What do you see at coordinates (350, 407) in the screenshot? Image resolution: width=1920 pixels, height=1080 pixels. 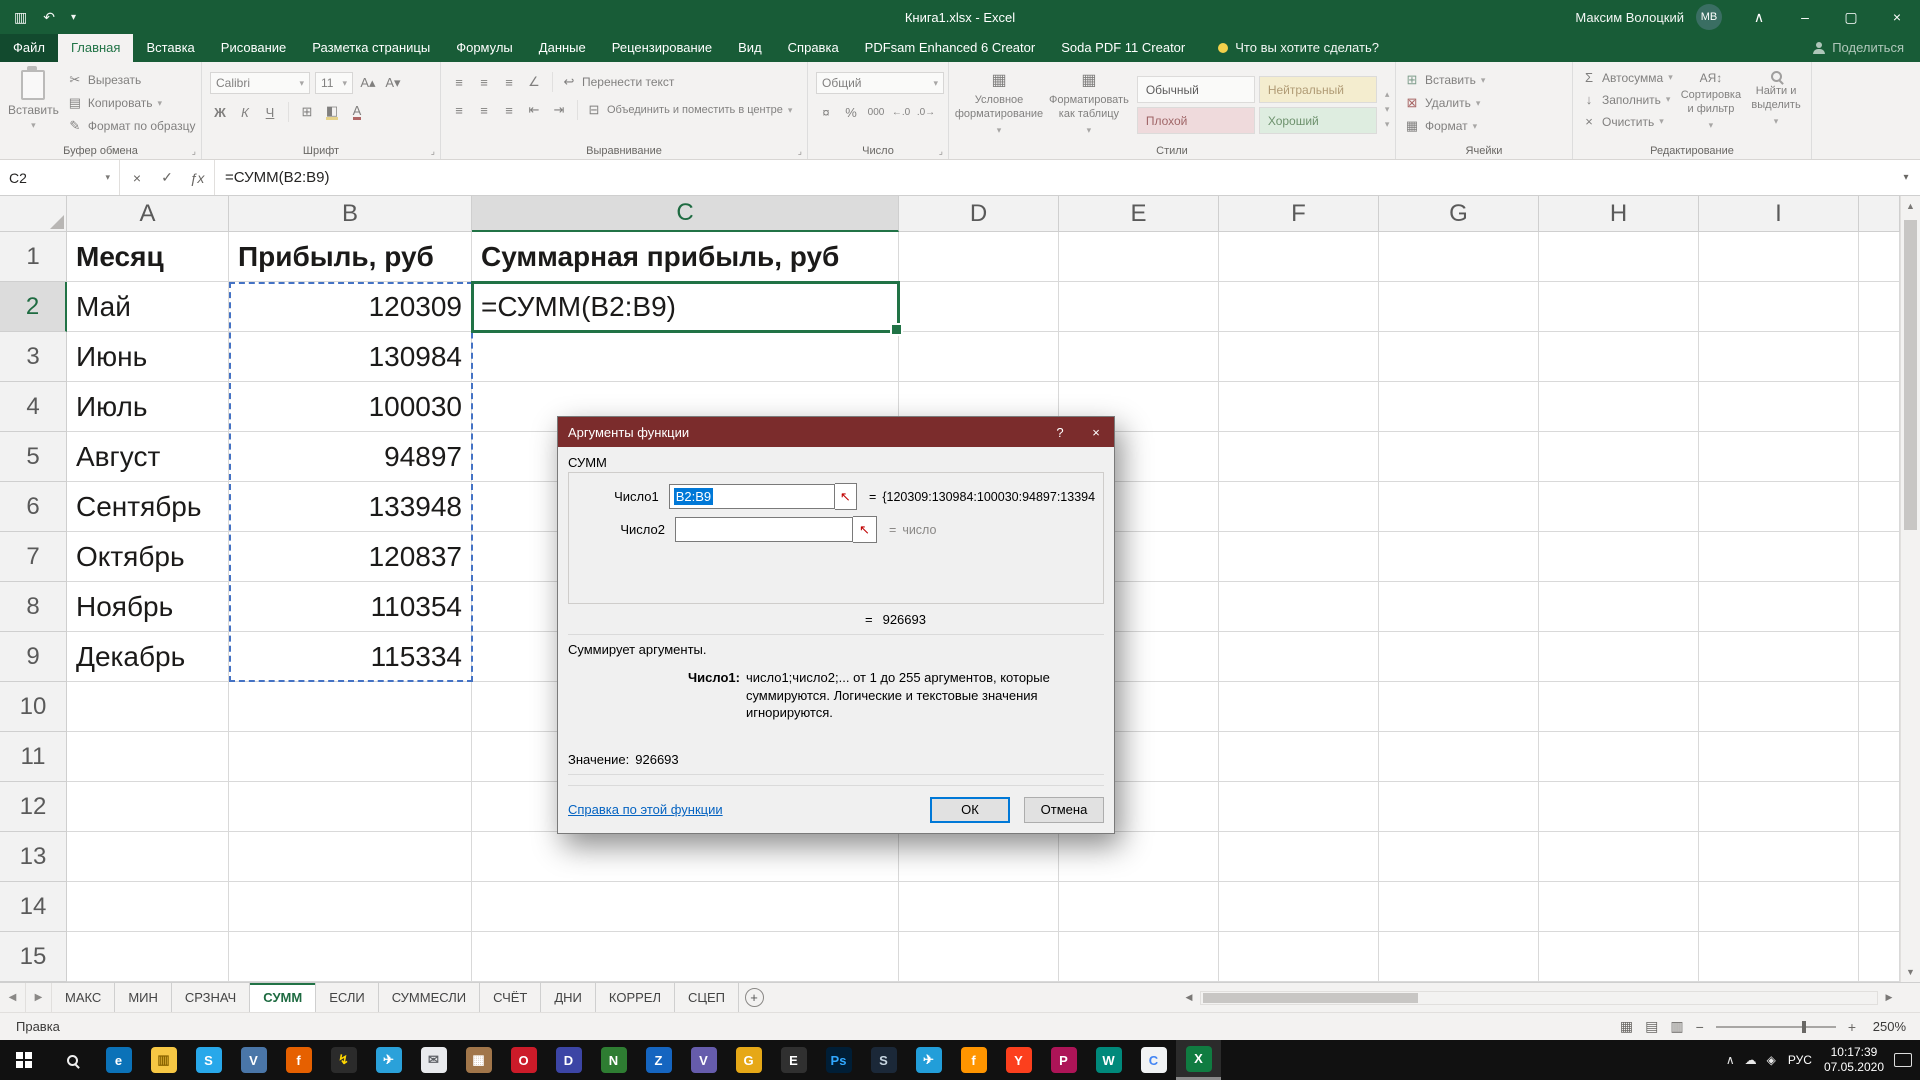 I see `cell-B4: 100030` at bounding box center [350, 407].